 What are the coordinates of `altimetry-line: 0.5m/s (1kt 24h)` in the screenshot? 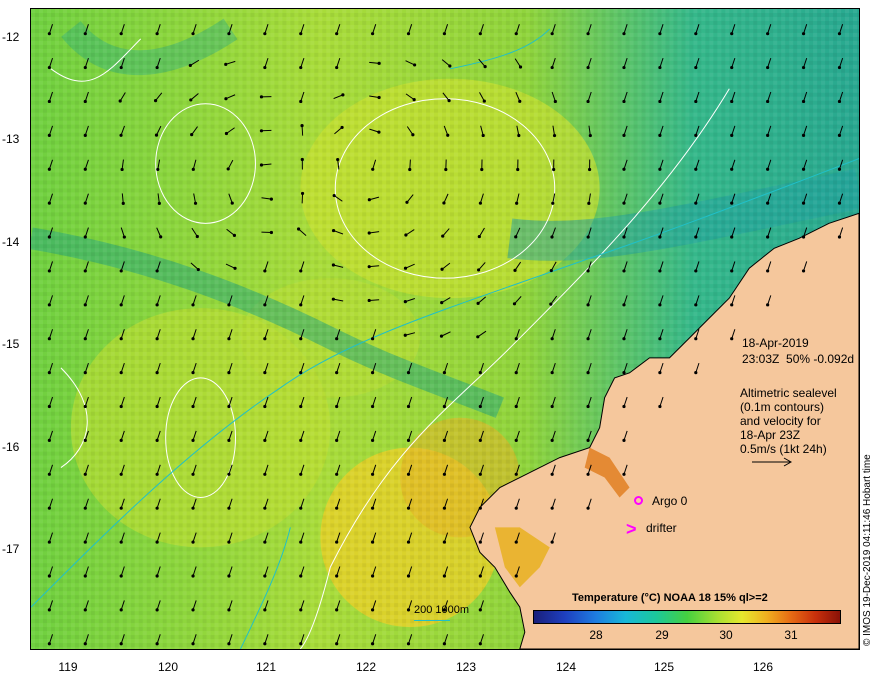 It's located at (783, 449).